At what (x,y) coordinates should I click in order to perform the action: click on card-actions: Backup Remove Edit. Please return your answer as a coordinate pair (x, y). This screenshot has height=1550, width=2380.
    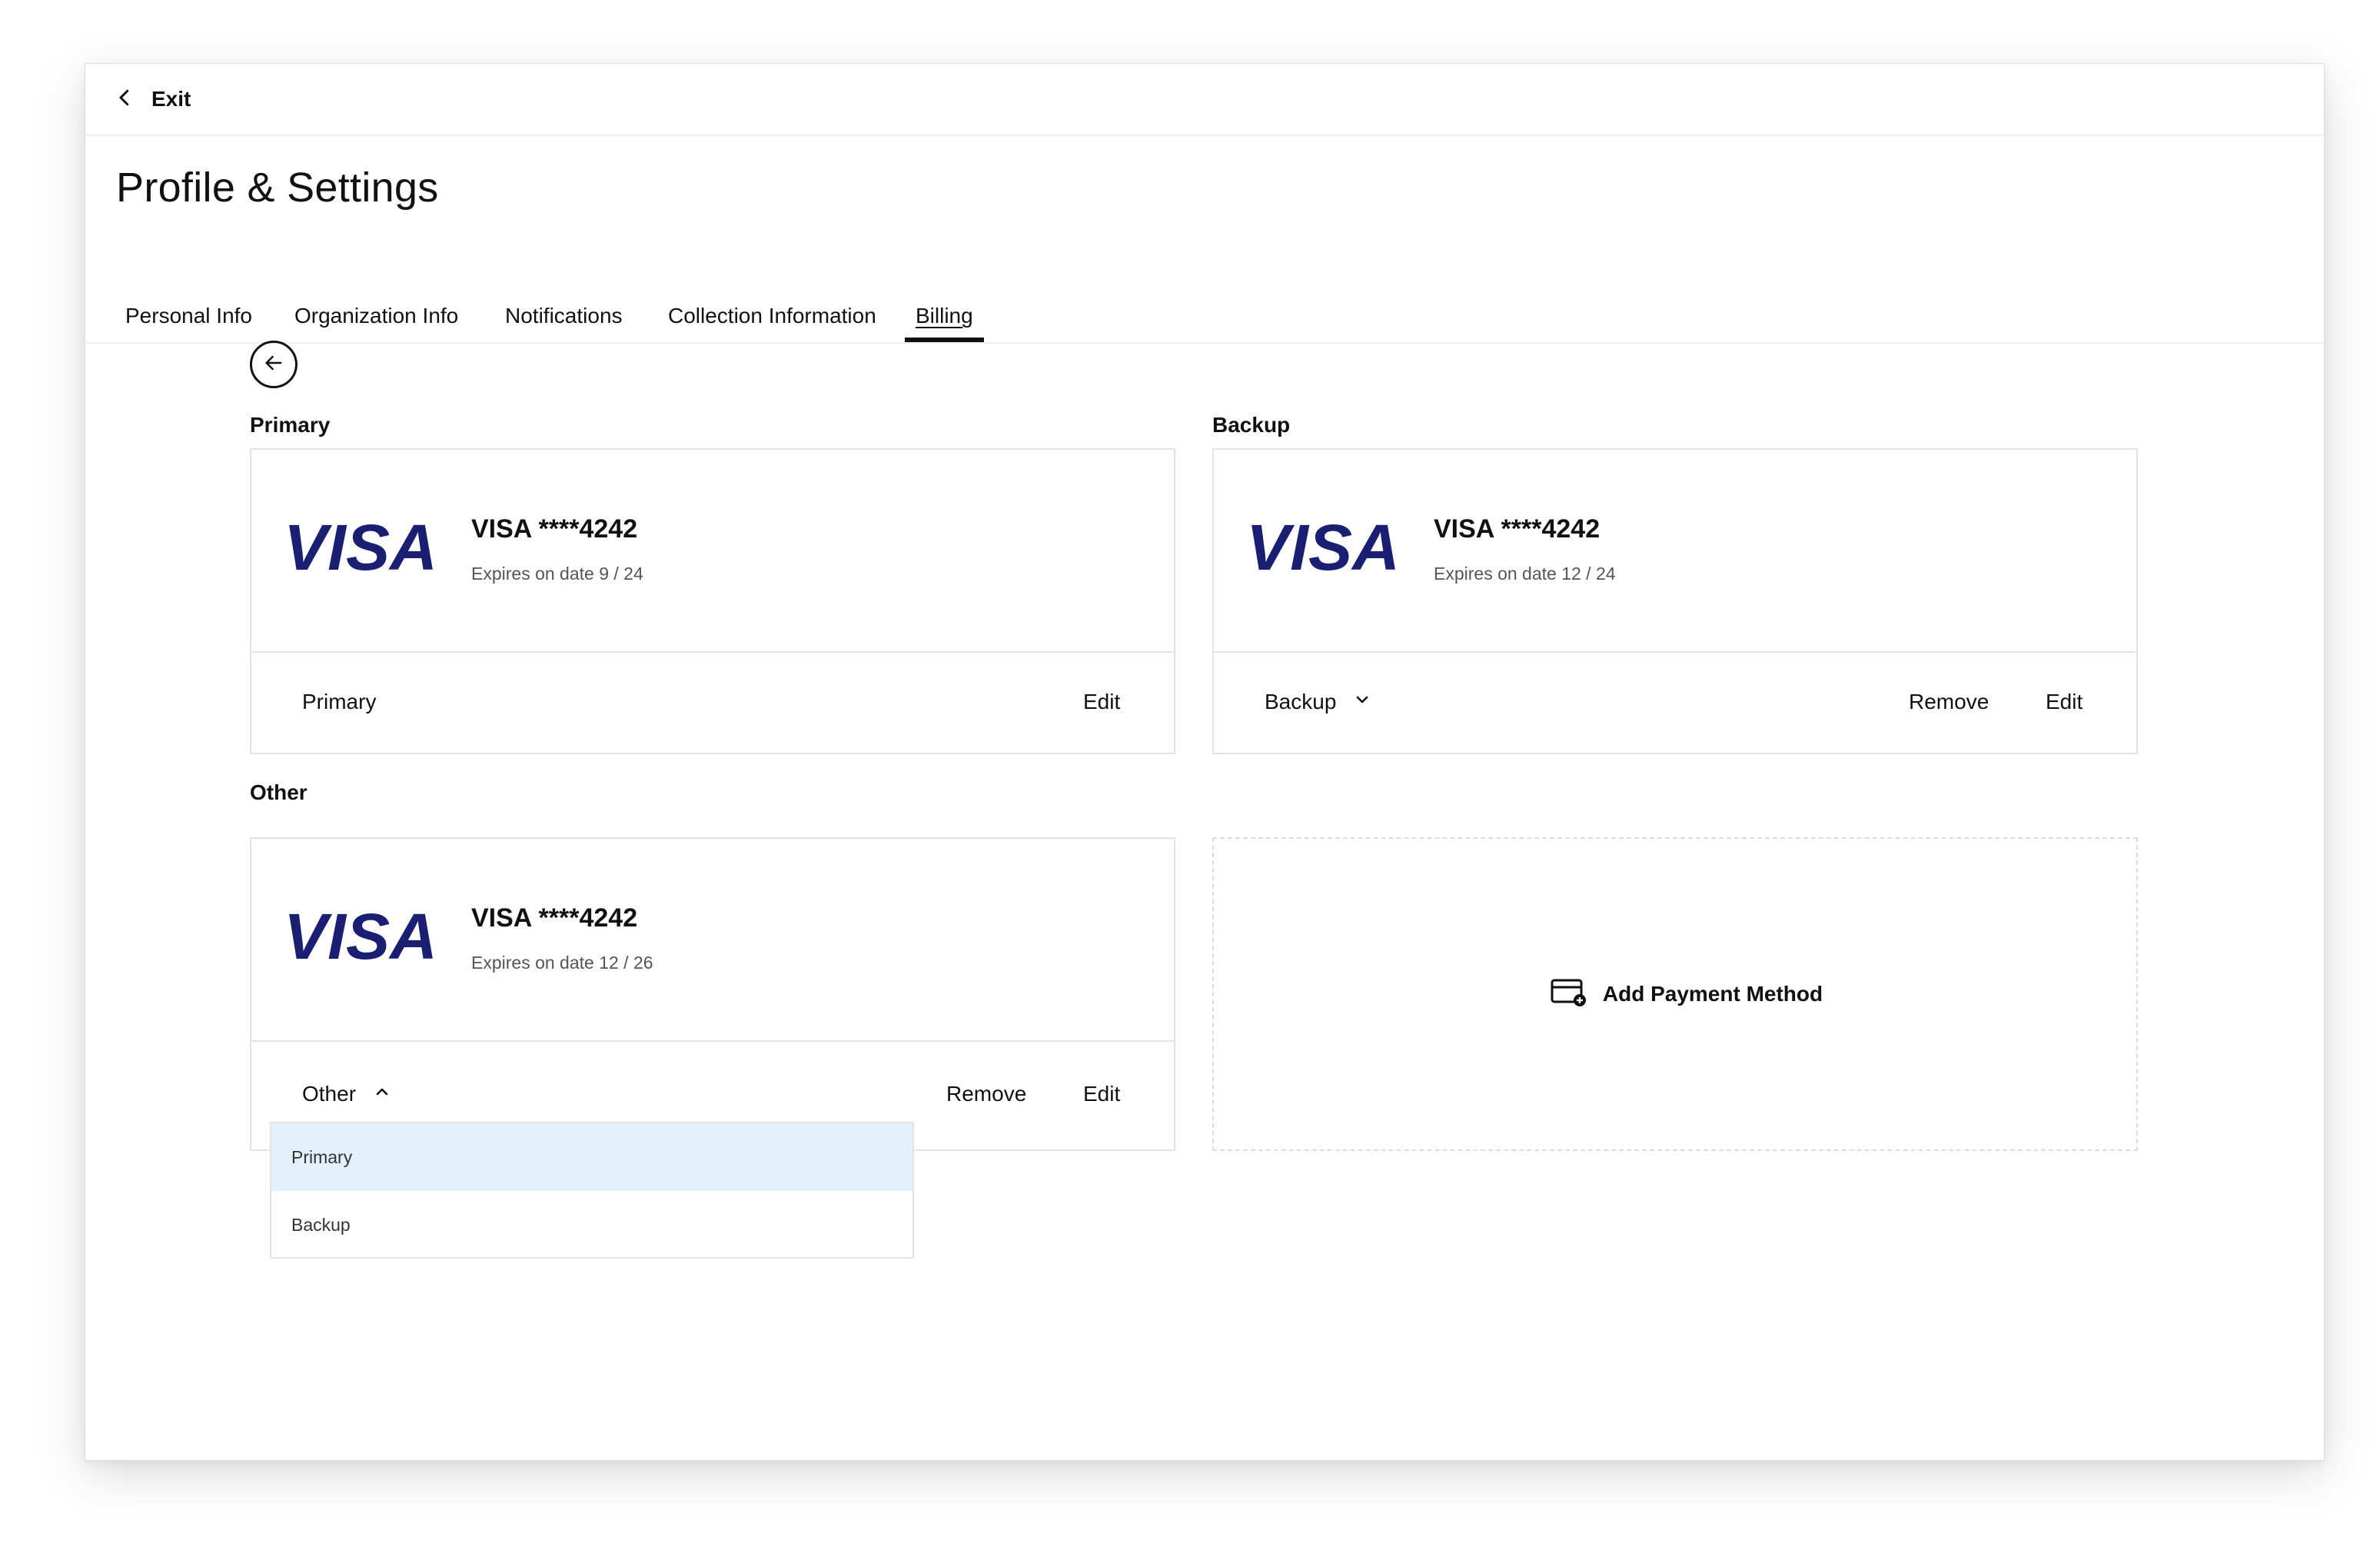
    Looking at the image, I should click on (1675, 703).